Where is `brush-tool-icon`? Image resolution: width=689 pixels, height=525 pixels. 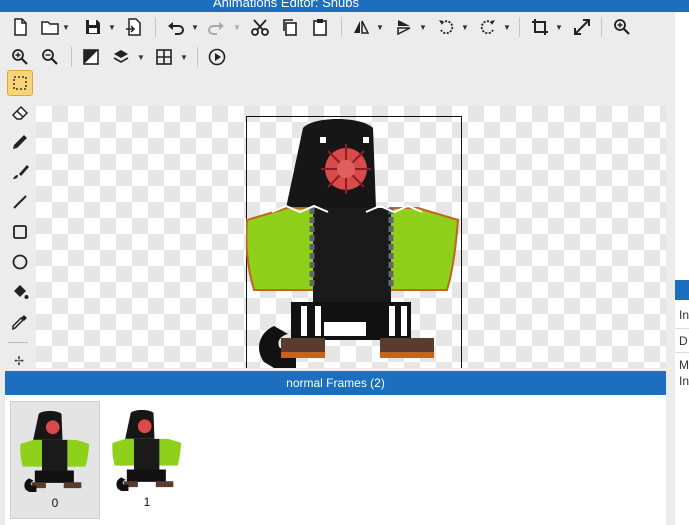 brush-tool-icon is located at coordinates (20, 172).